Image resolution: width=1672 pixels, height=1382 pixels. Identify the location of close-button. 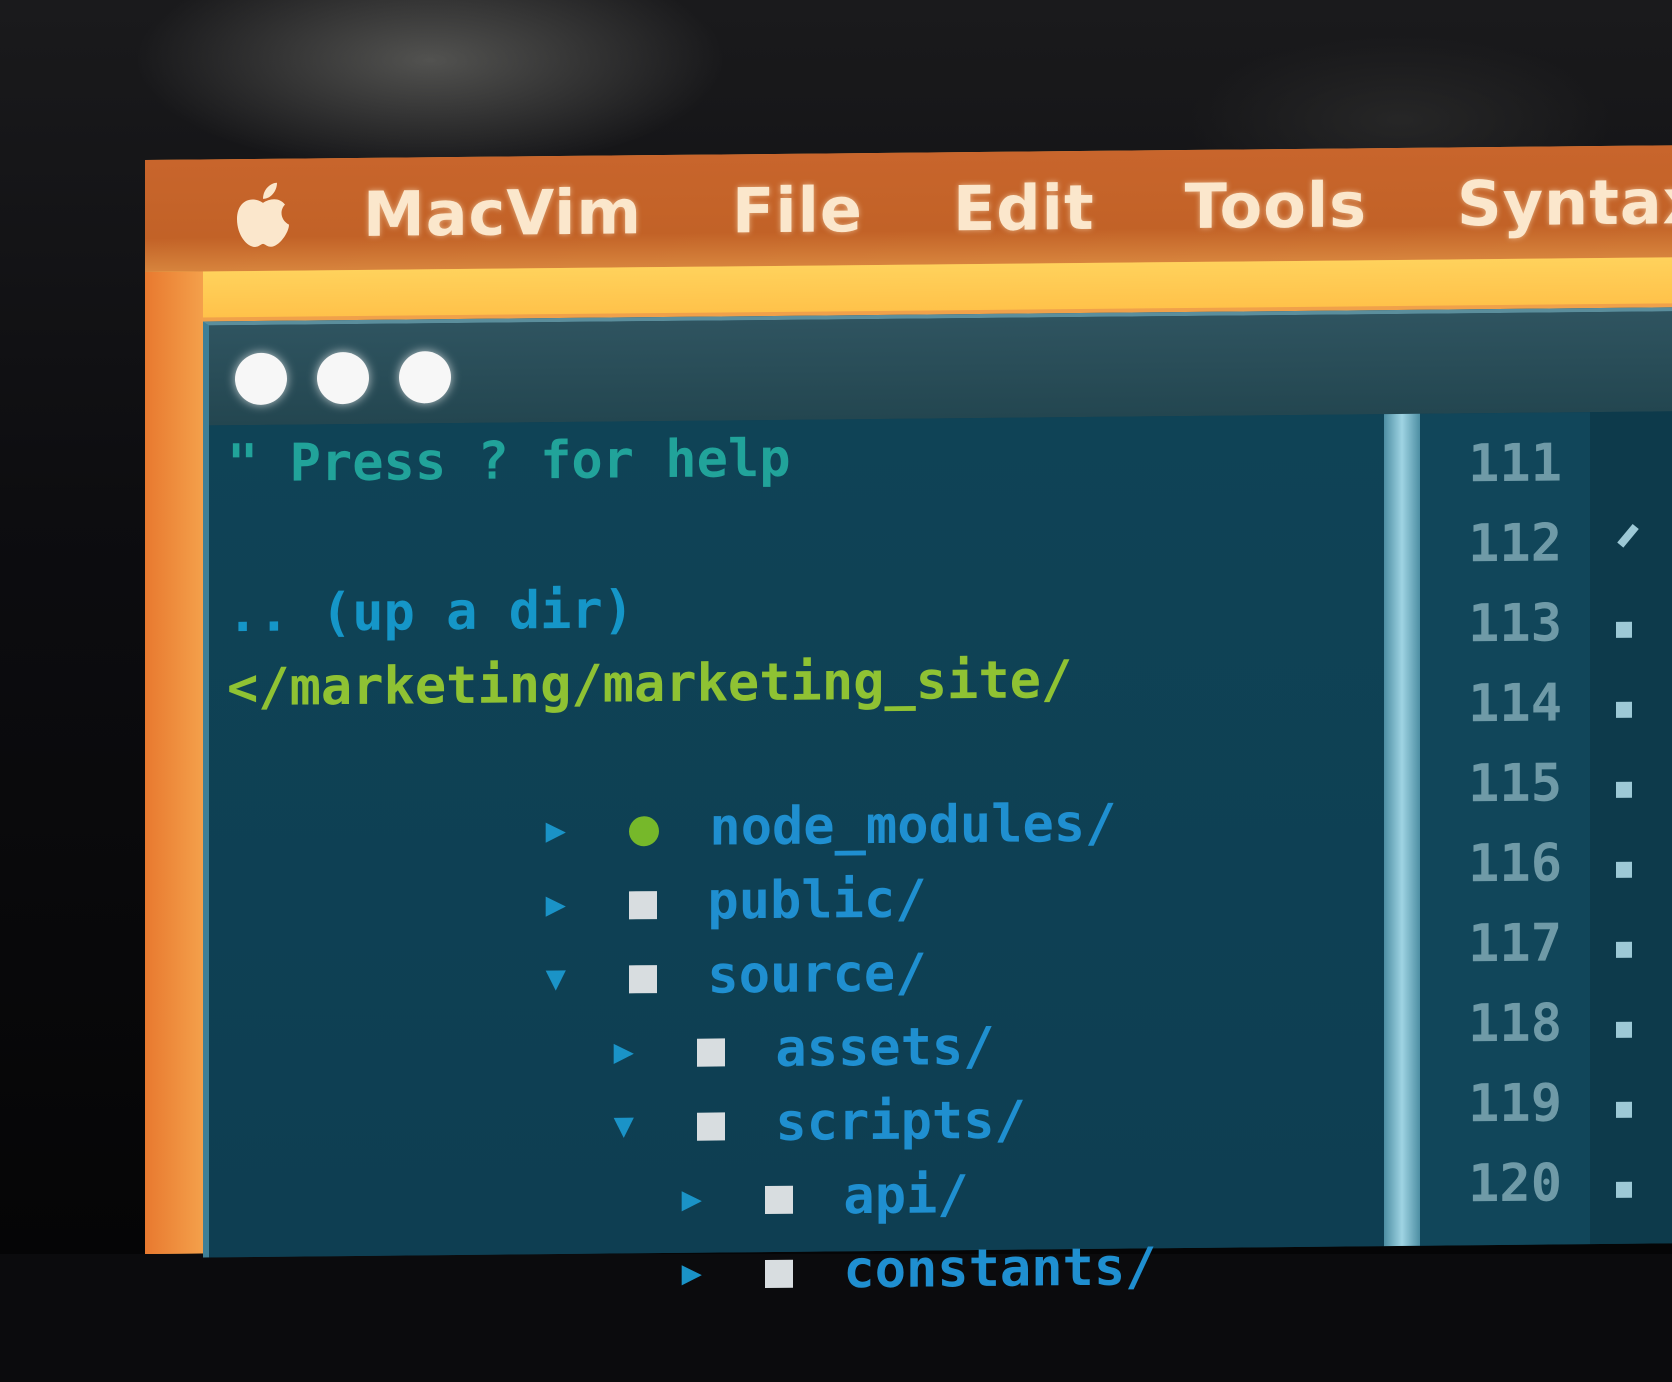
(261, 379).